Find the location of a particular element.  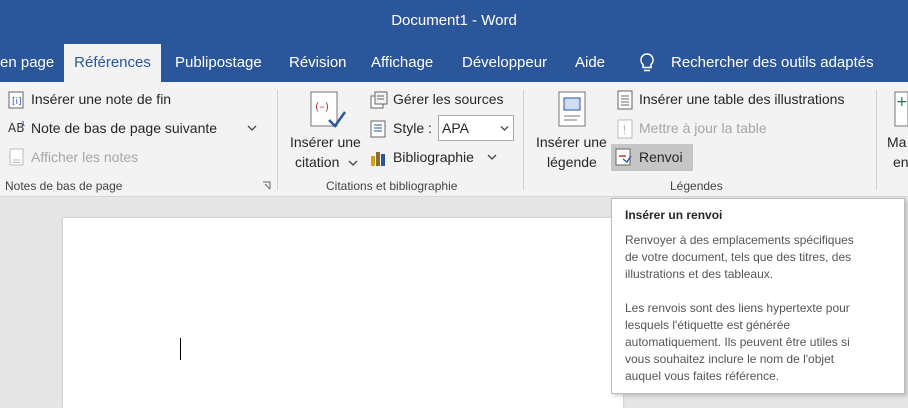

cross-reference-label: Renvoi is located at coordinates (661, 157).